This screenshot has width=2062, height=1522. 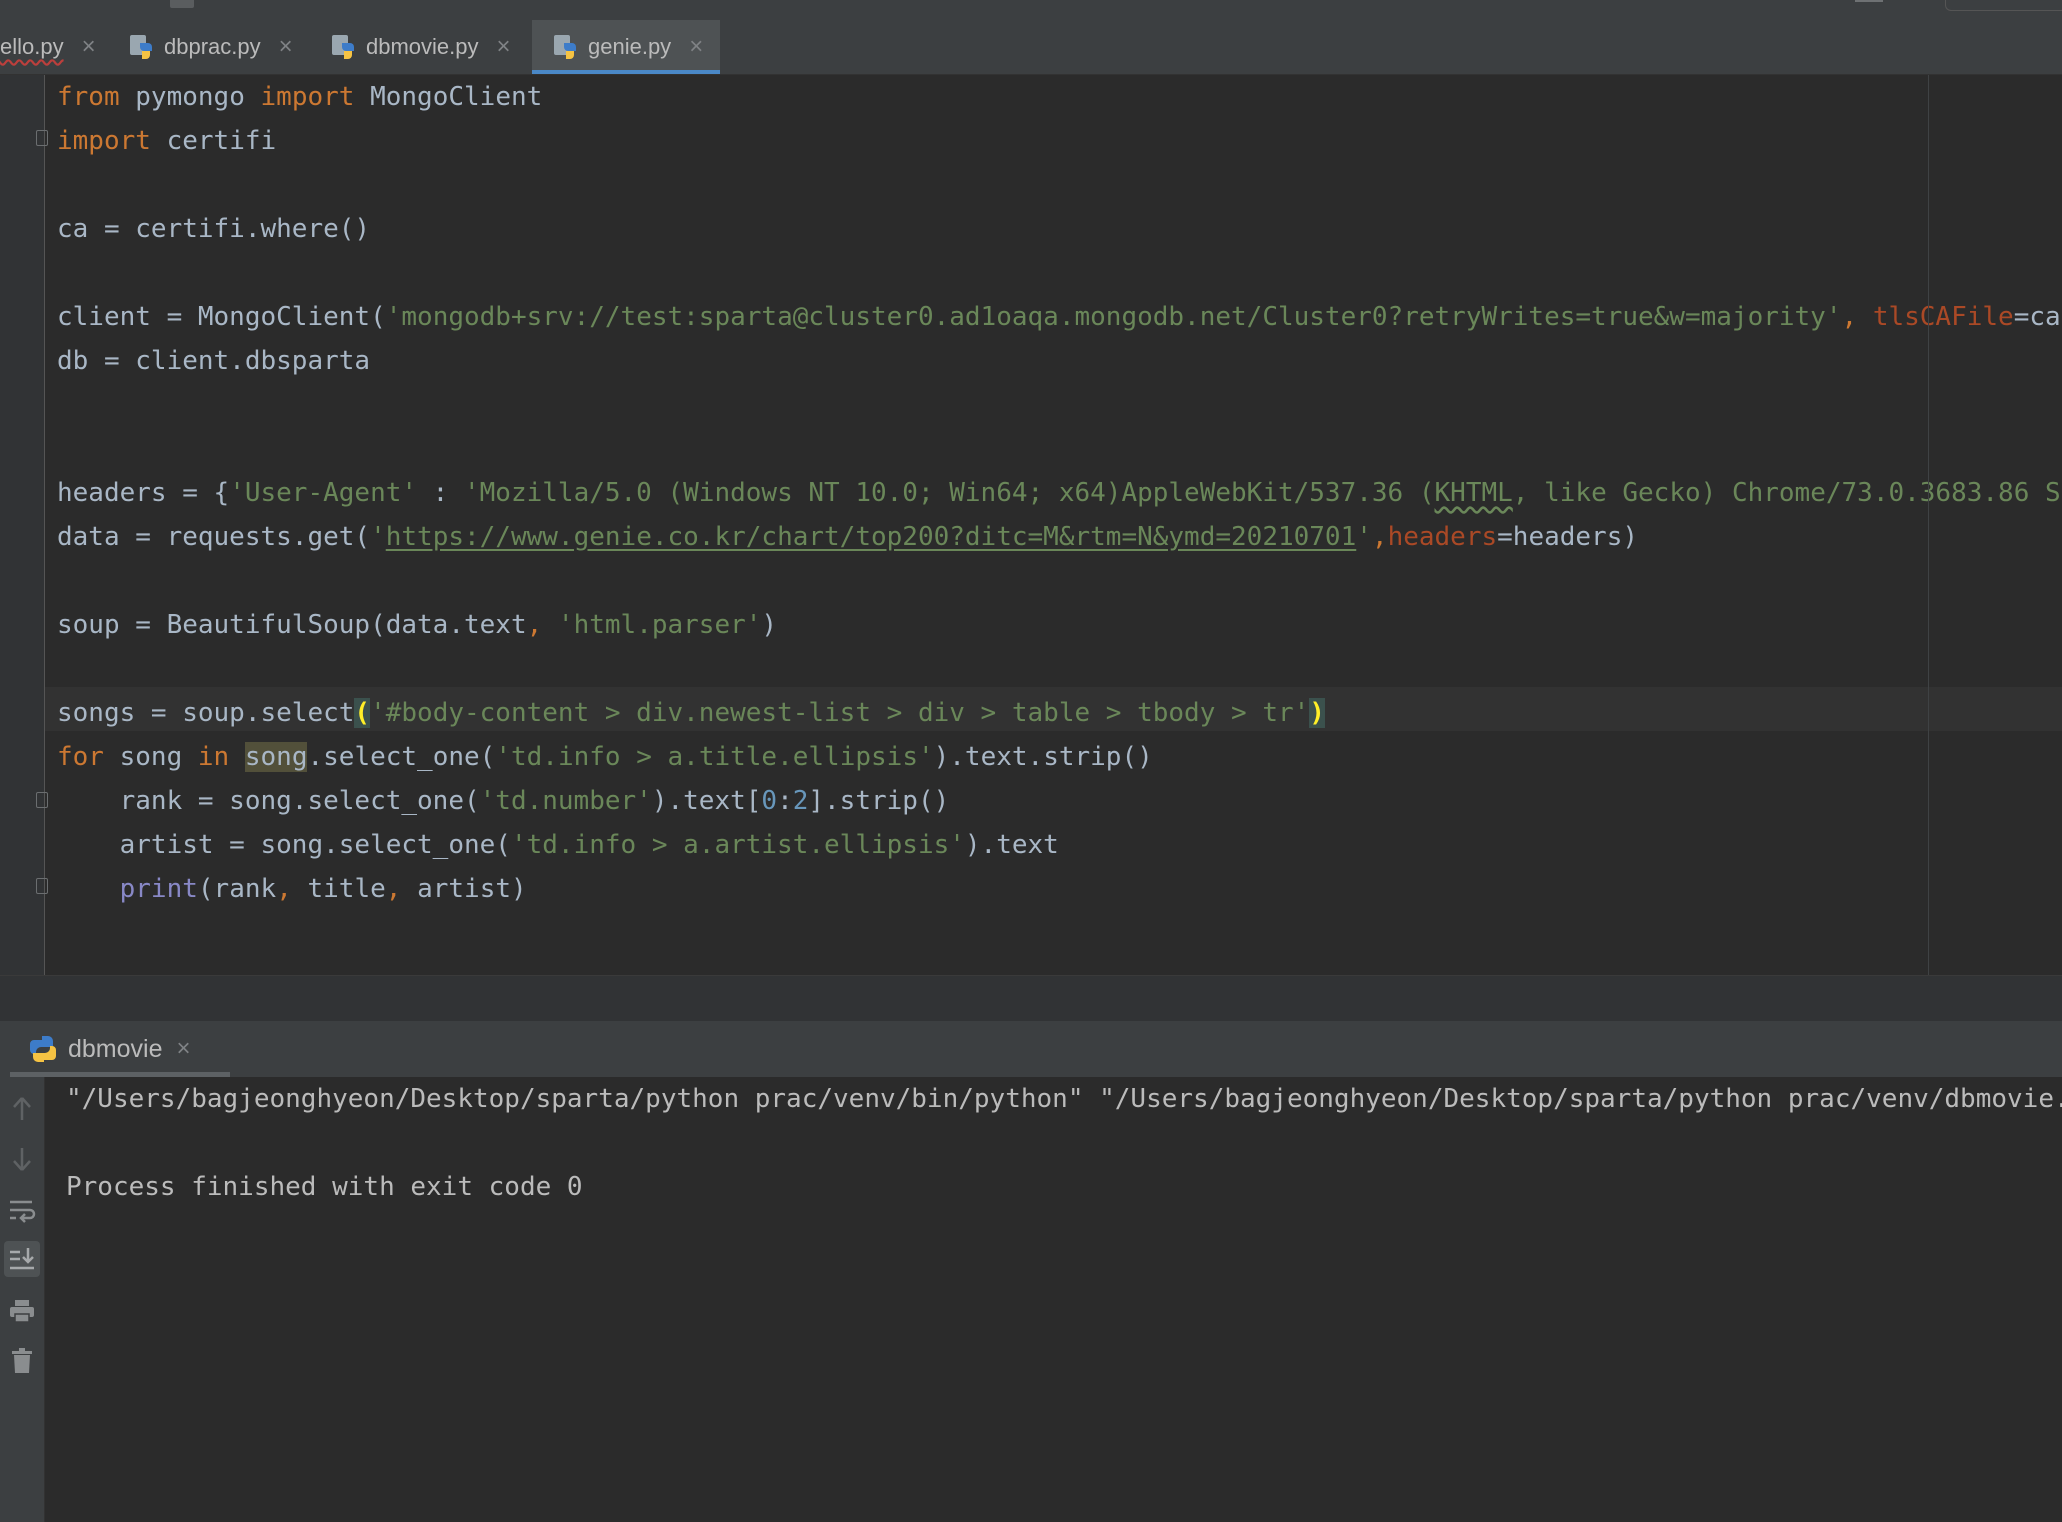 I want to click on tab-genie-py: genie.py ×, so click(x=626, y=47).